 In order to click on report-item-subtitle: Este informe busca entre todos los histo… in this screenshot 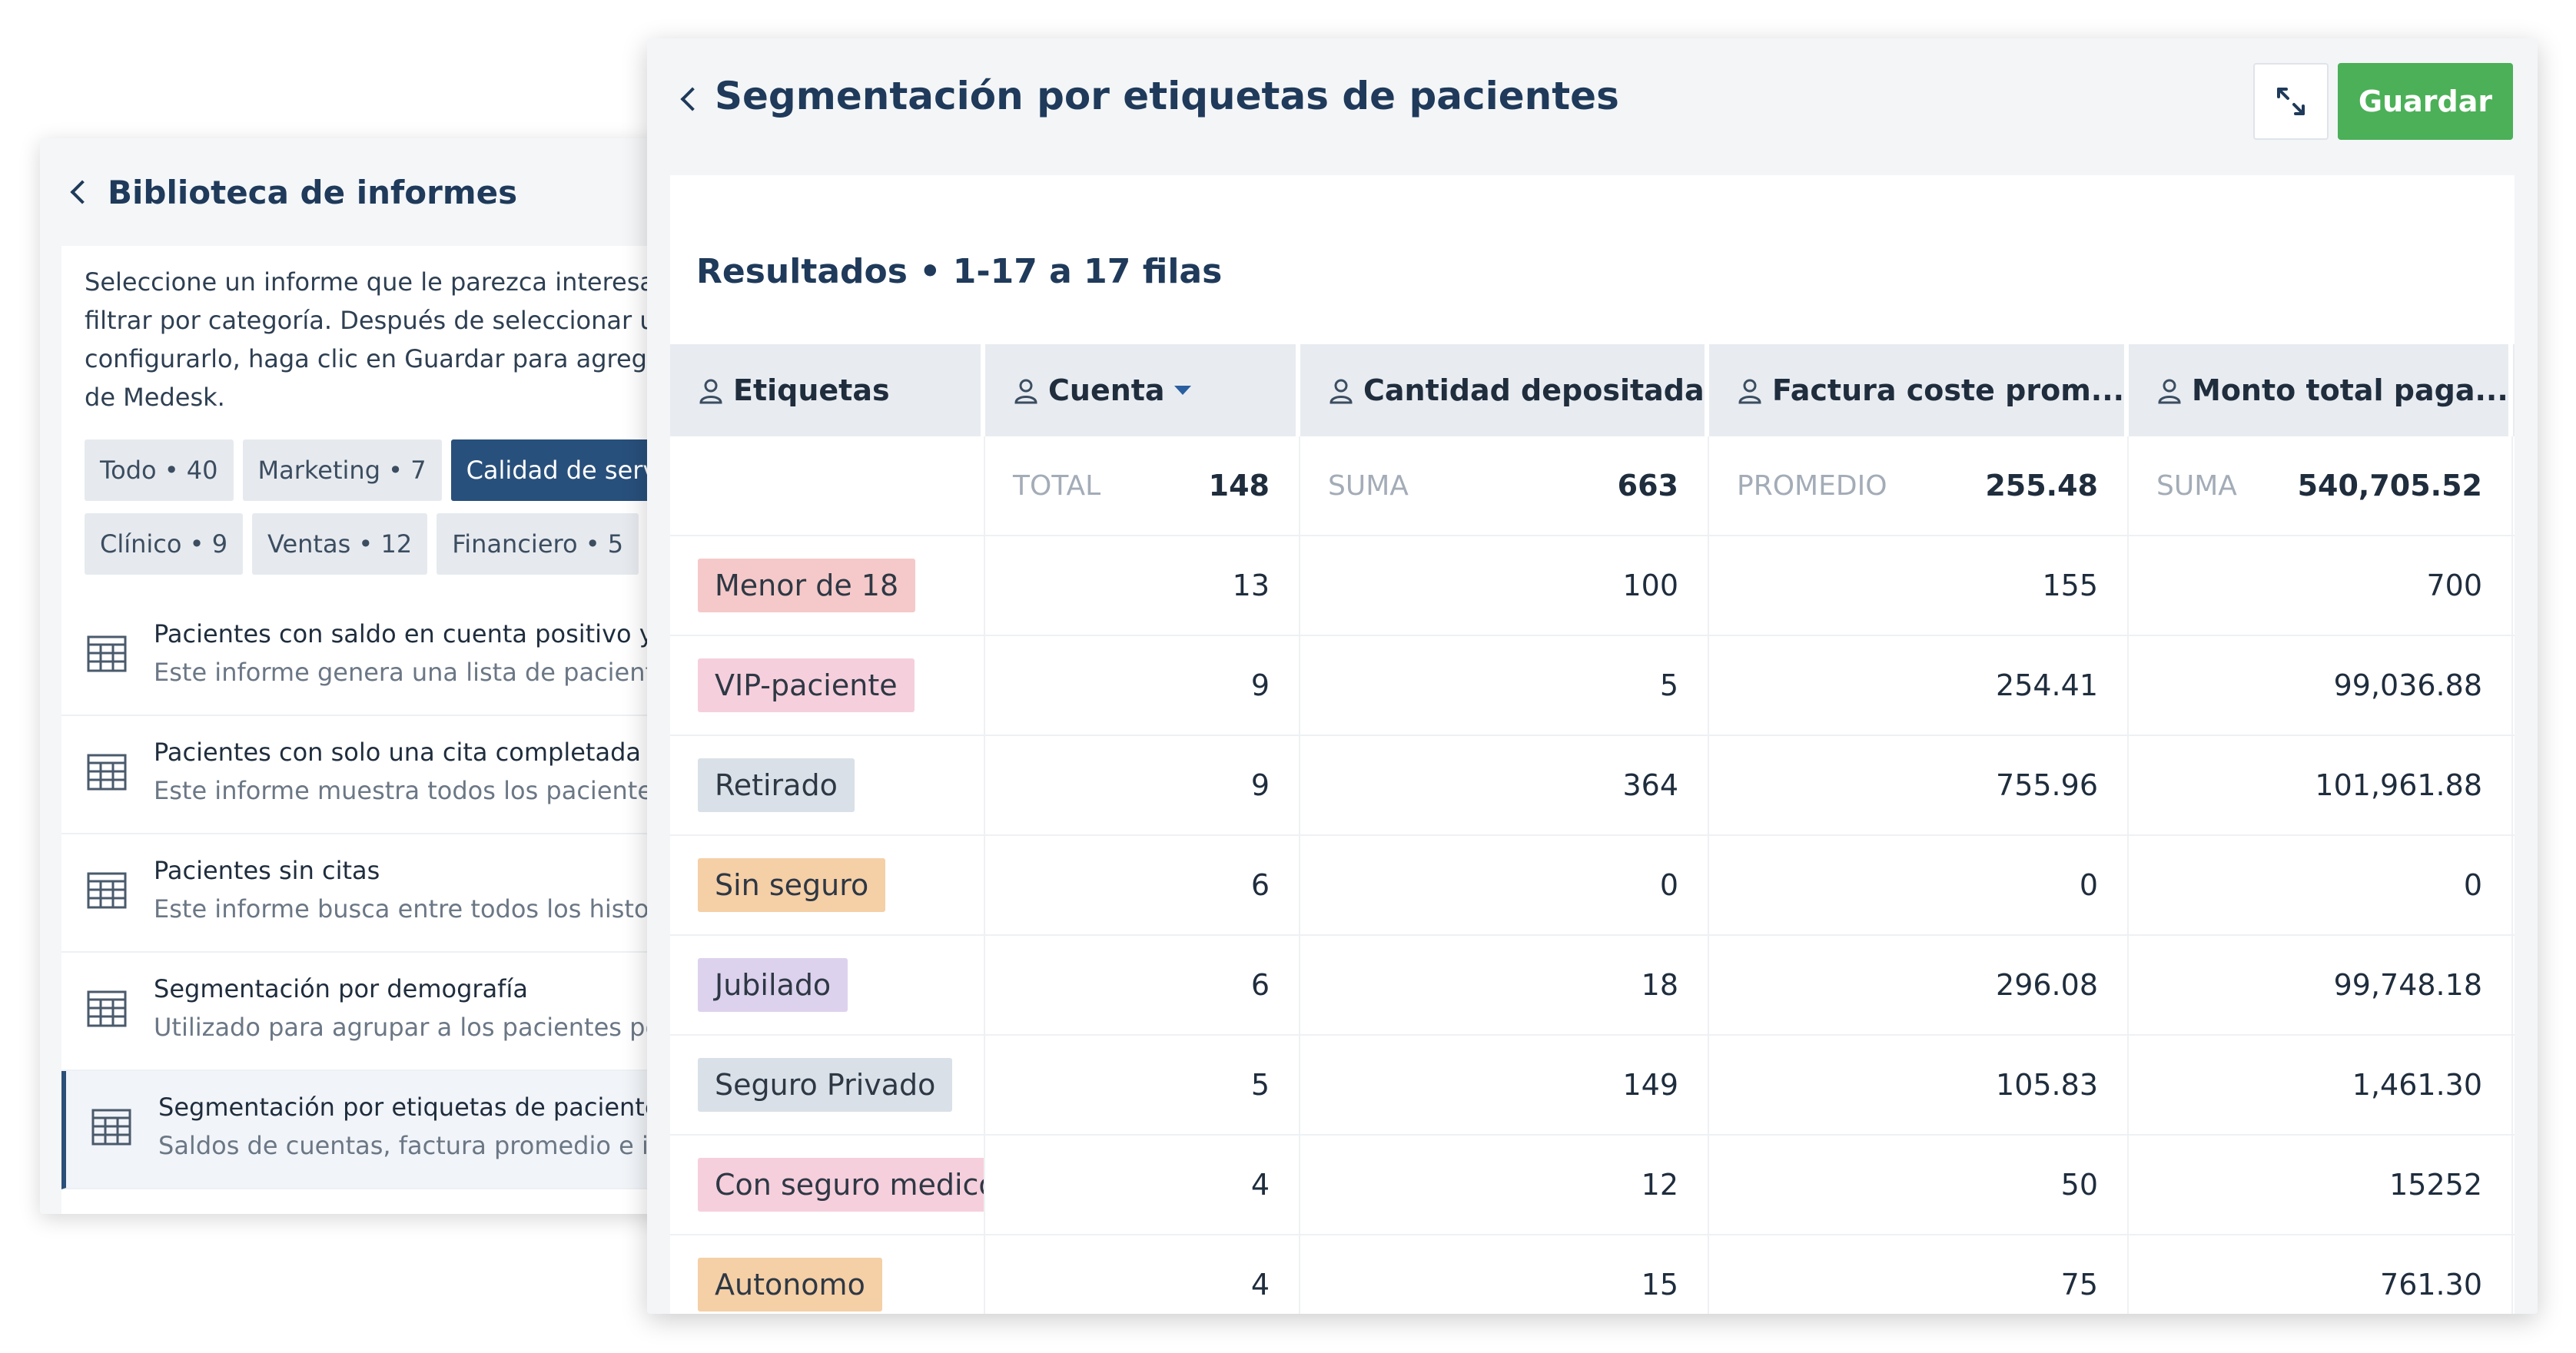, I will do `click(412, 909)`.